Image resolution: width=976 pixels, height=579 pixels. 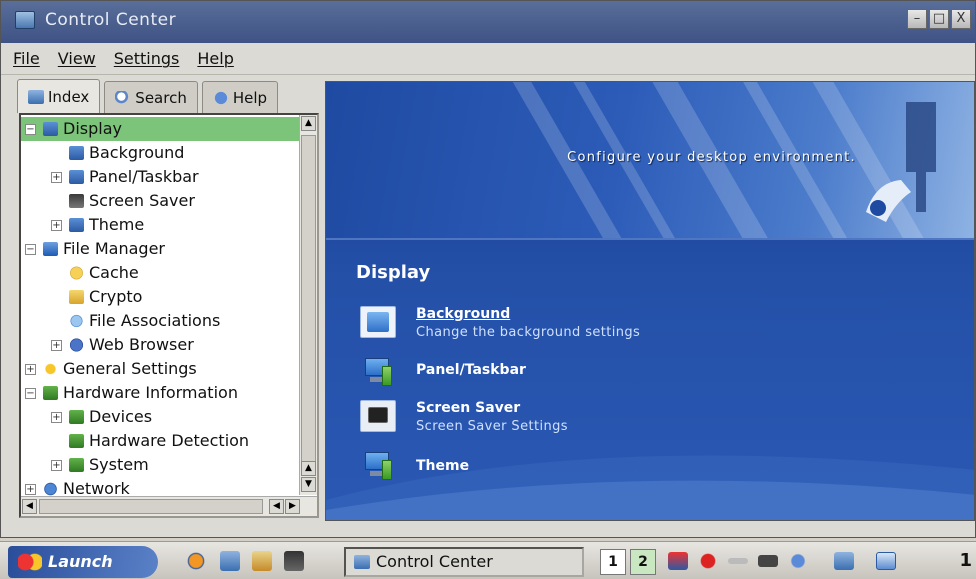 What do you see at coordinates (917, 19) in the screenshot?
I see `minimize-button: –` at bounding box center [917, 19].